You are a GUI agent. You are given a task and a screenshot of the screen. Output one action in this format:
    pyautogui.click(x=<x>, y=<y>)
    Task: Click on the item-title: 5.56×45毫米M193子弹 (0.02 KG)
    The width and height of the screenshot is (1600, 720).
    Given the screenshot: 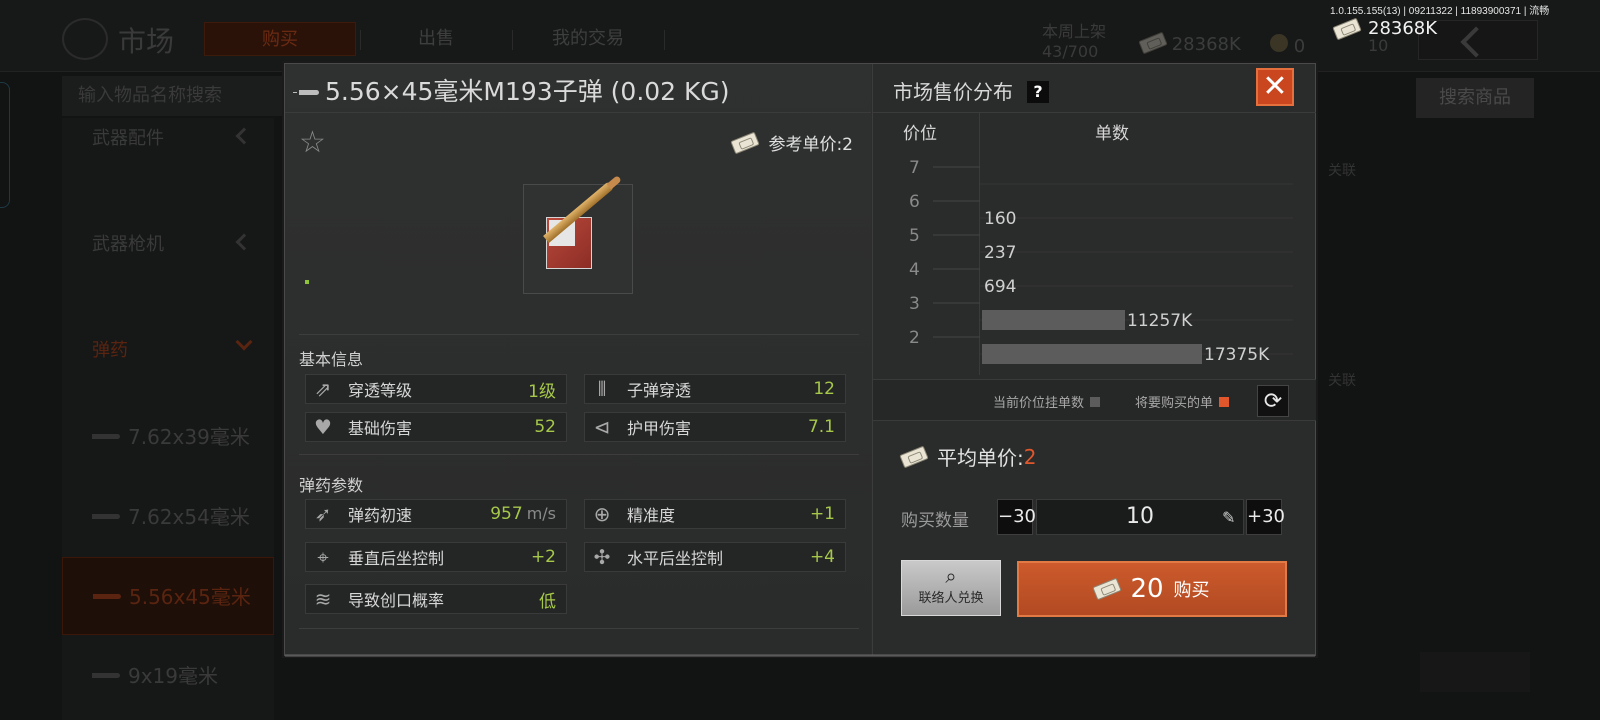 What is the action you would take?
    pyautogui.click(x=511, y=92)
    